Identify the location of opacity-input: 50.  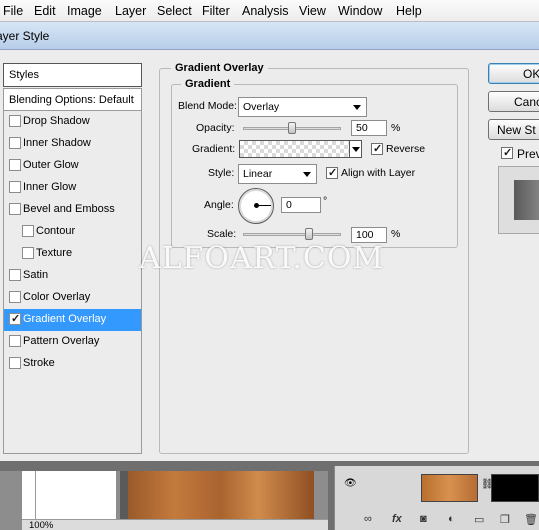
(369, 128).